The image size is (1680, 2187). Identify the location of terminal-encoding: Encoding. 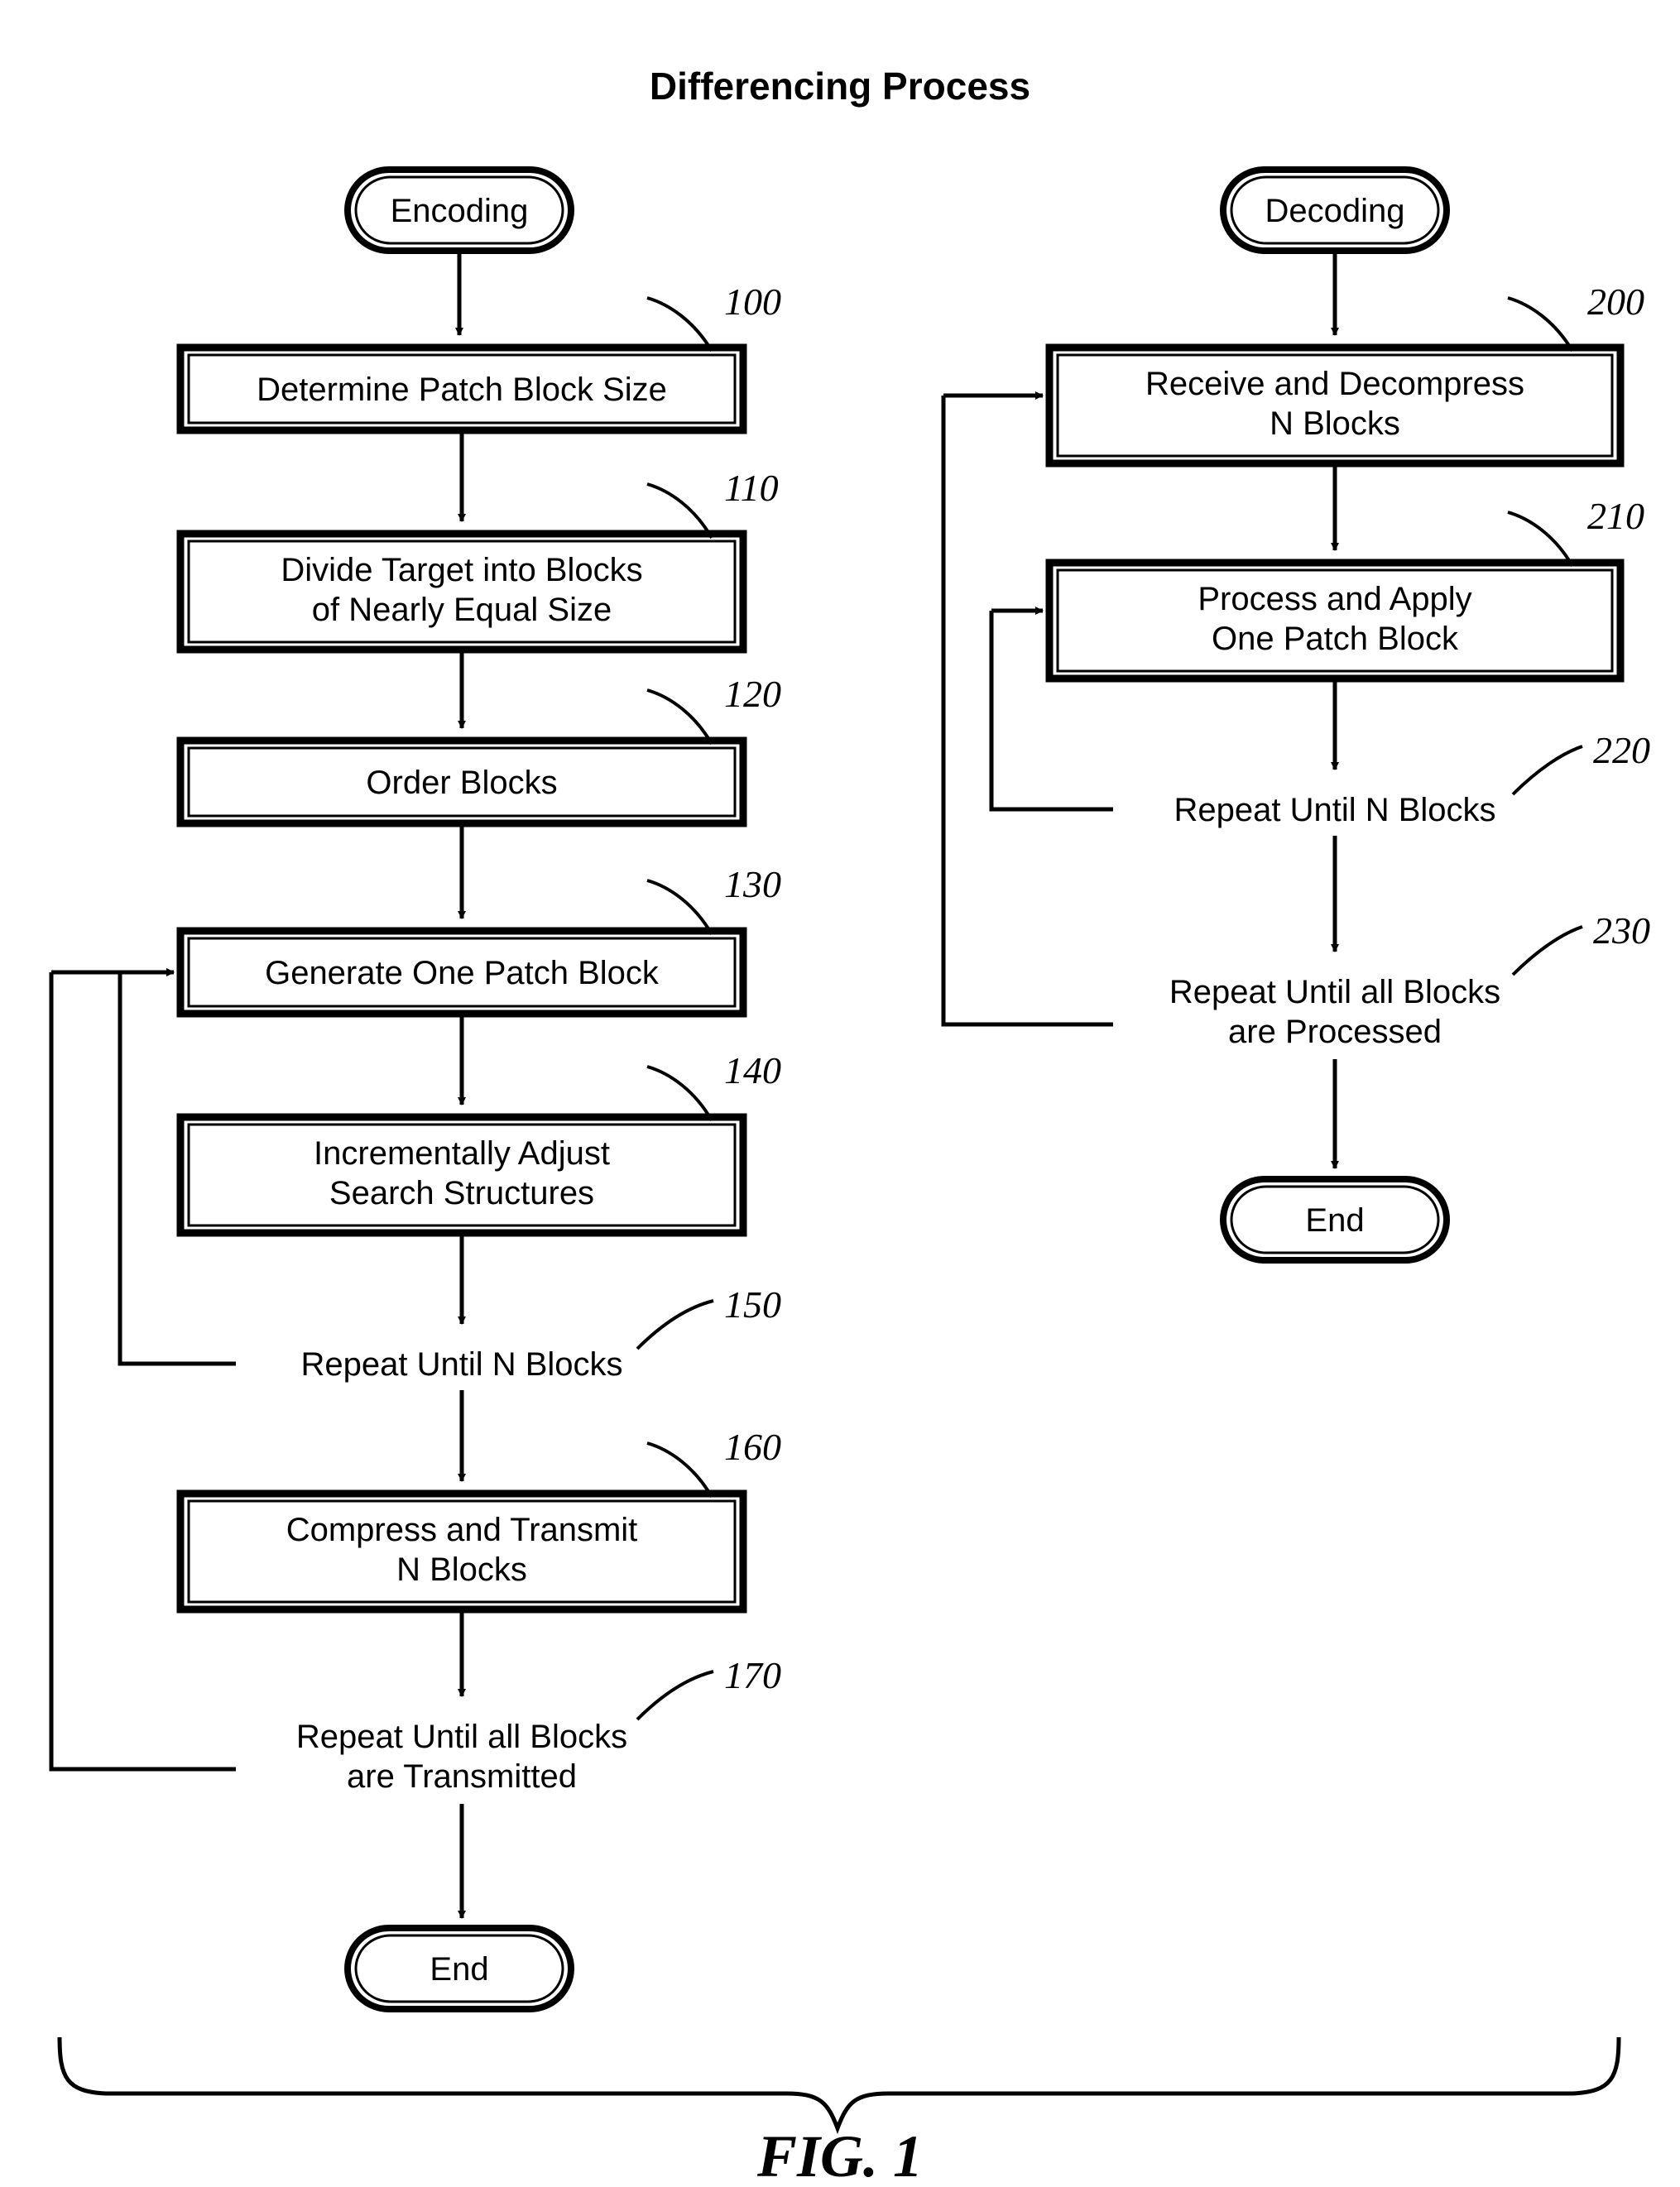
(459, 210).